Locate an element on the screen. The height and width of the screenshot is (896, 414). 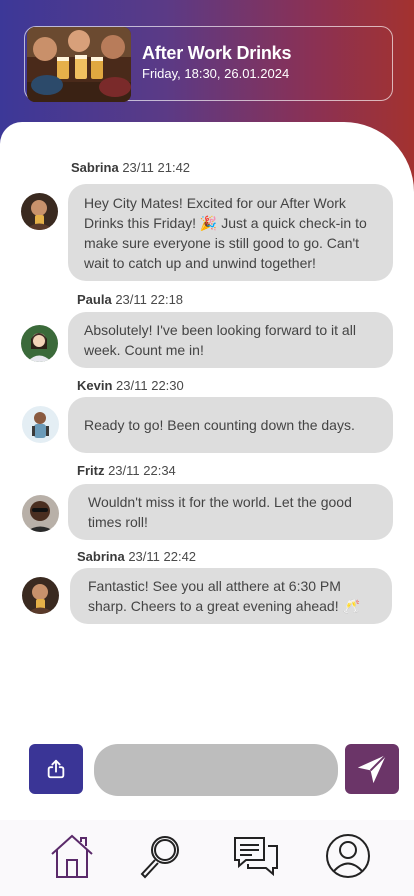
message-input is located at coordinates (216, 770).